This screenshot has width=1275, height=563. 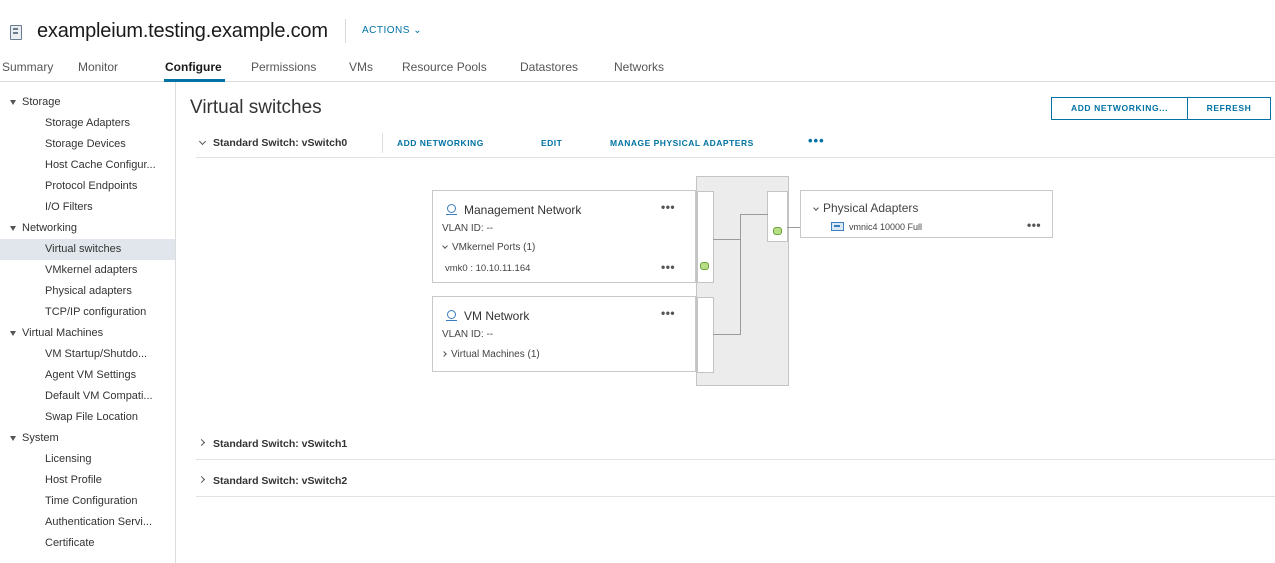 I want to click on sidebar-item-vmkernel-adapters: VMkernel adapters, so click(x=87, y=270).